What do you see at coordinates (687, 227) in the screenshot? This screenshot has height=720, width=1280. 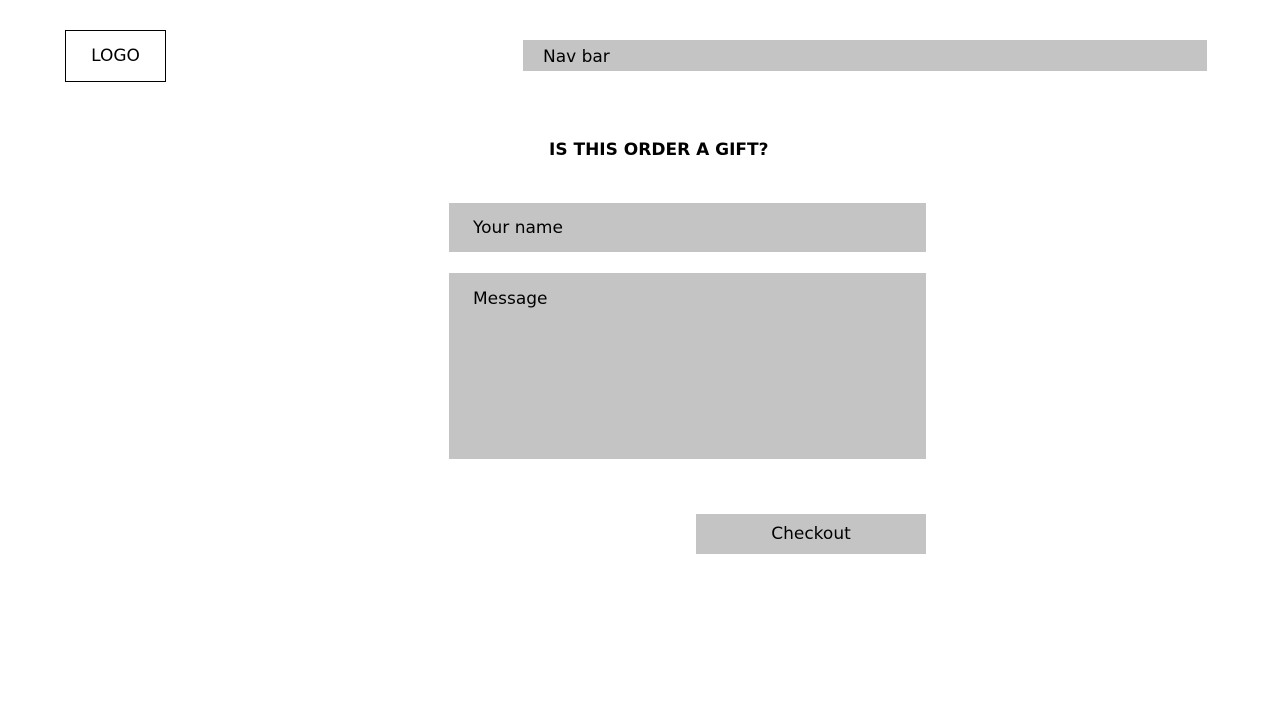 I see `name-input` at bounding box center [687, 227].